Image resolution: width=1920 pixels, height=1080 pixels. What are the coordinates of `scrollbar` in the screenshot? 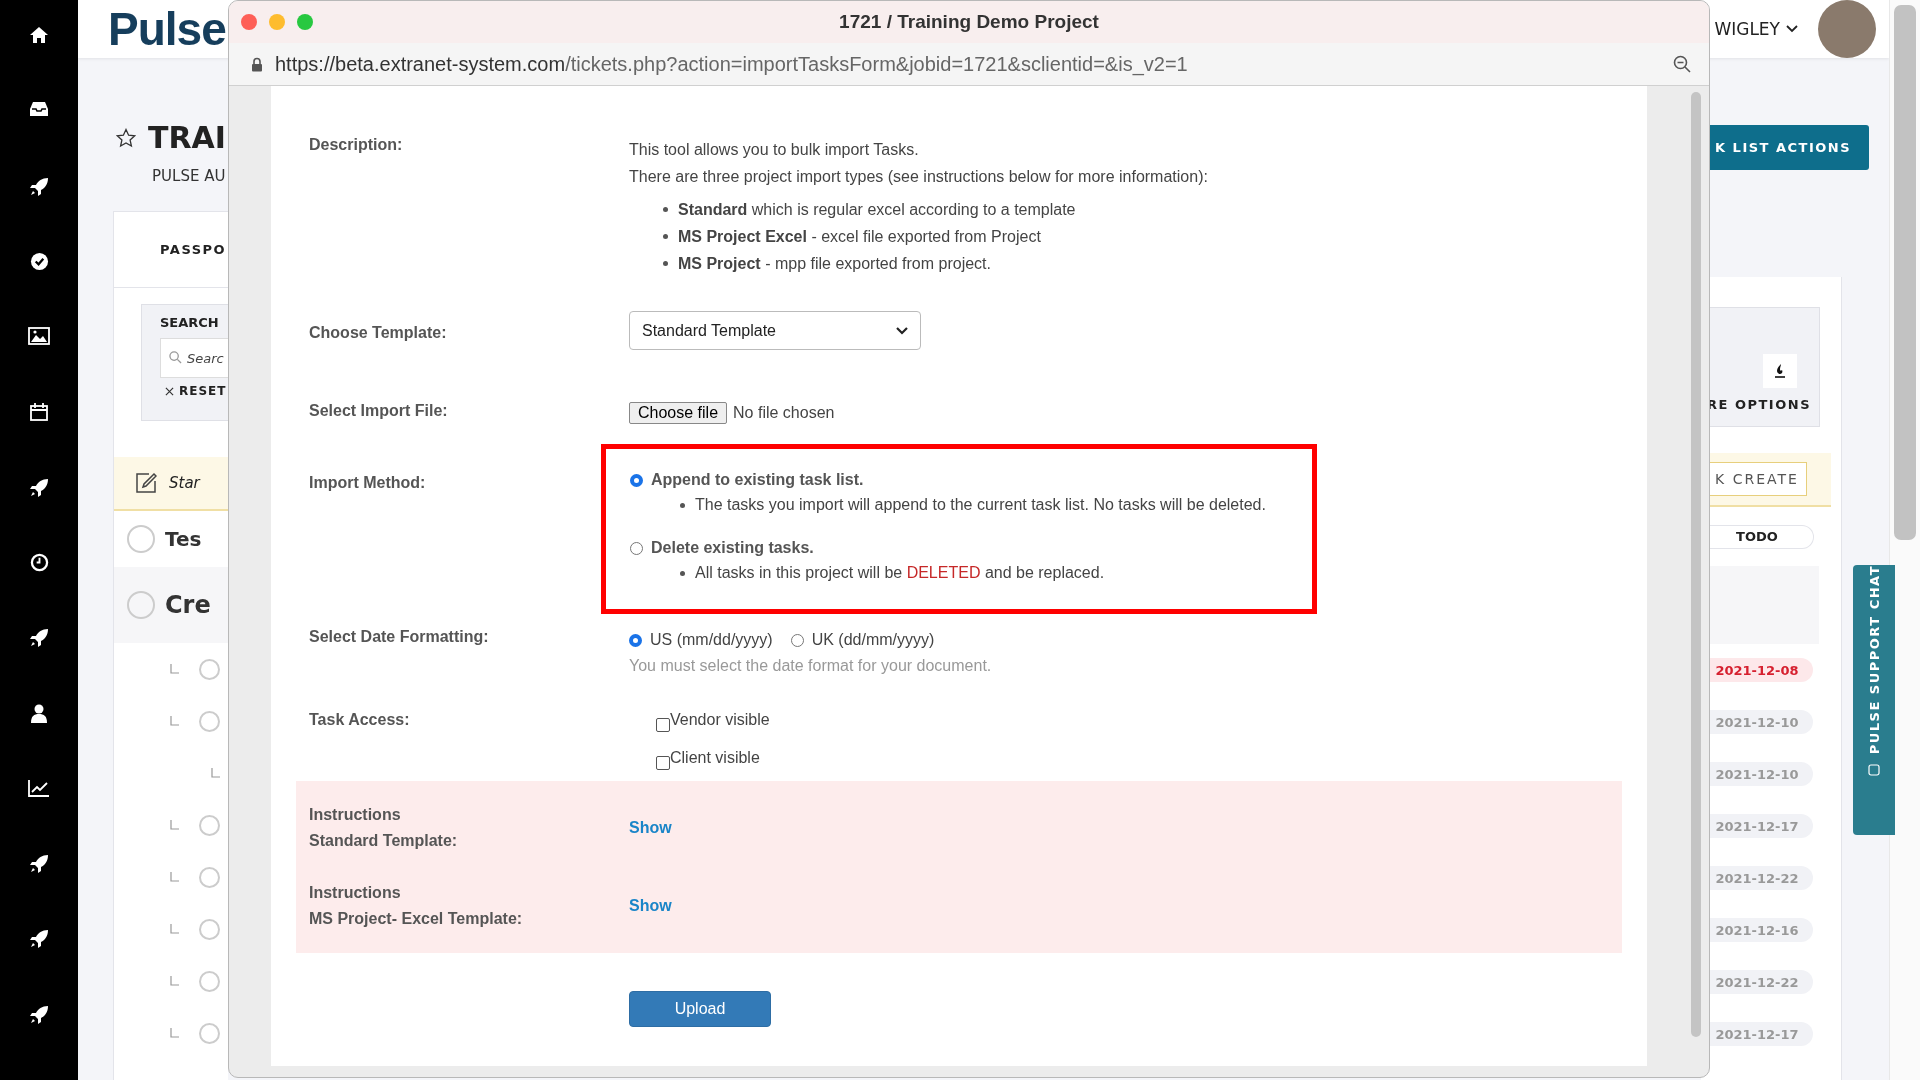 It's located at (1904, 540).